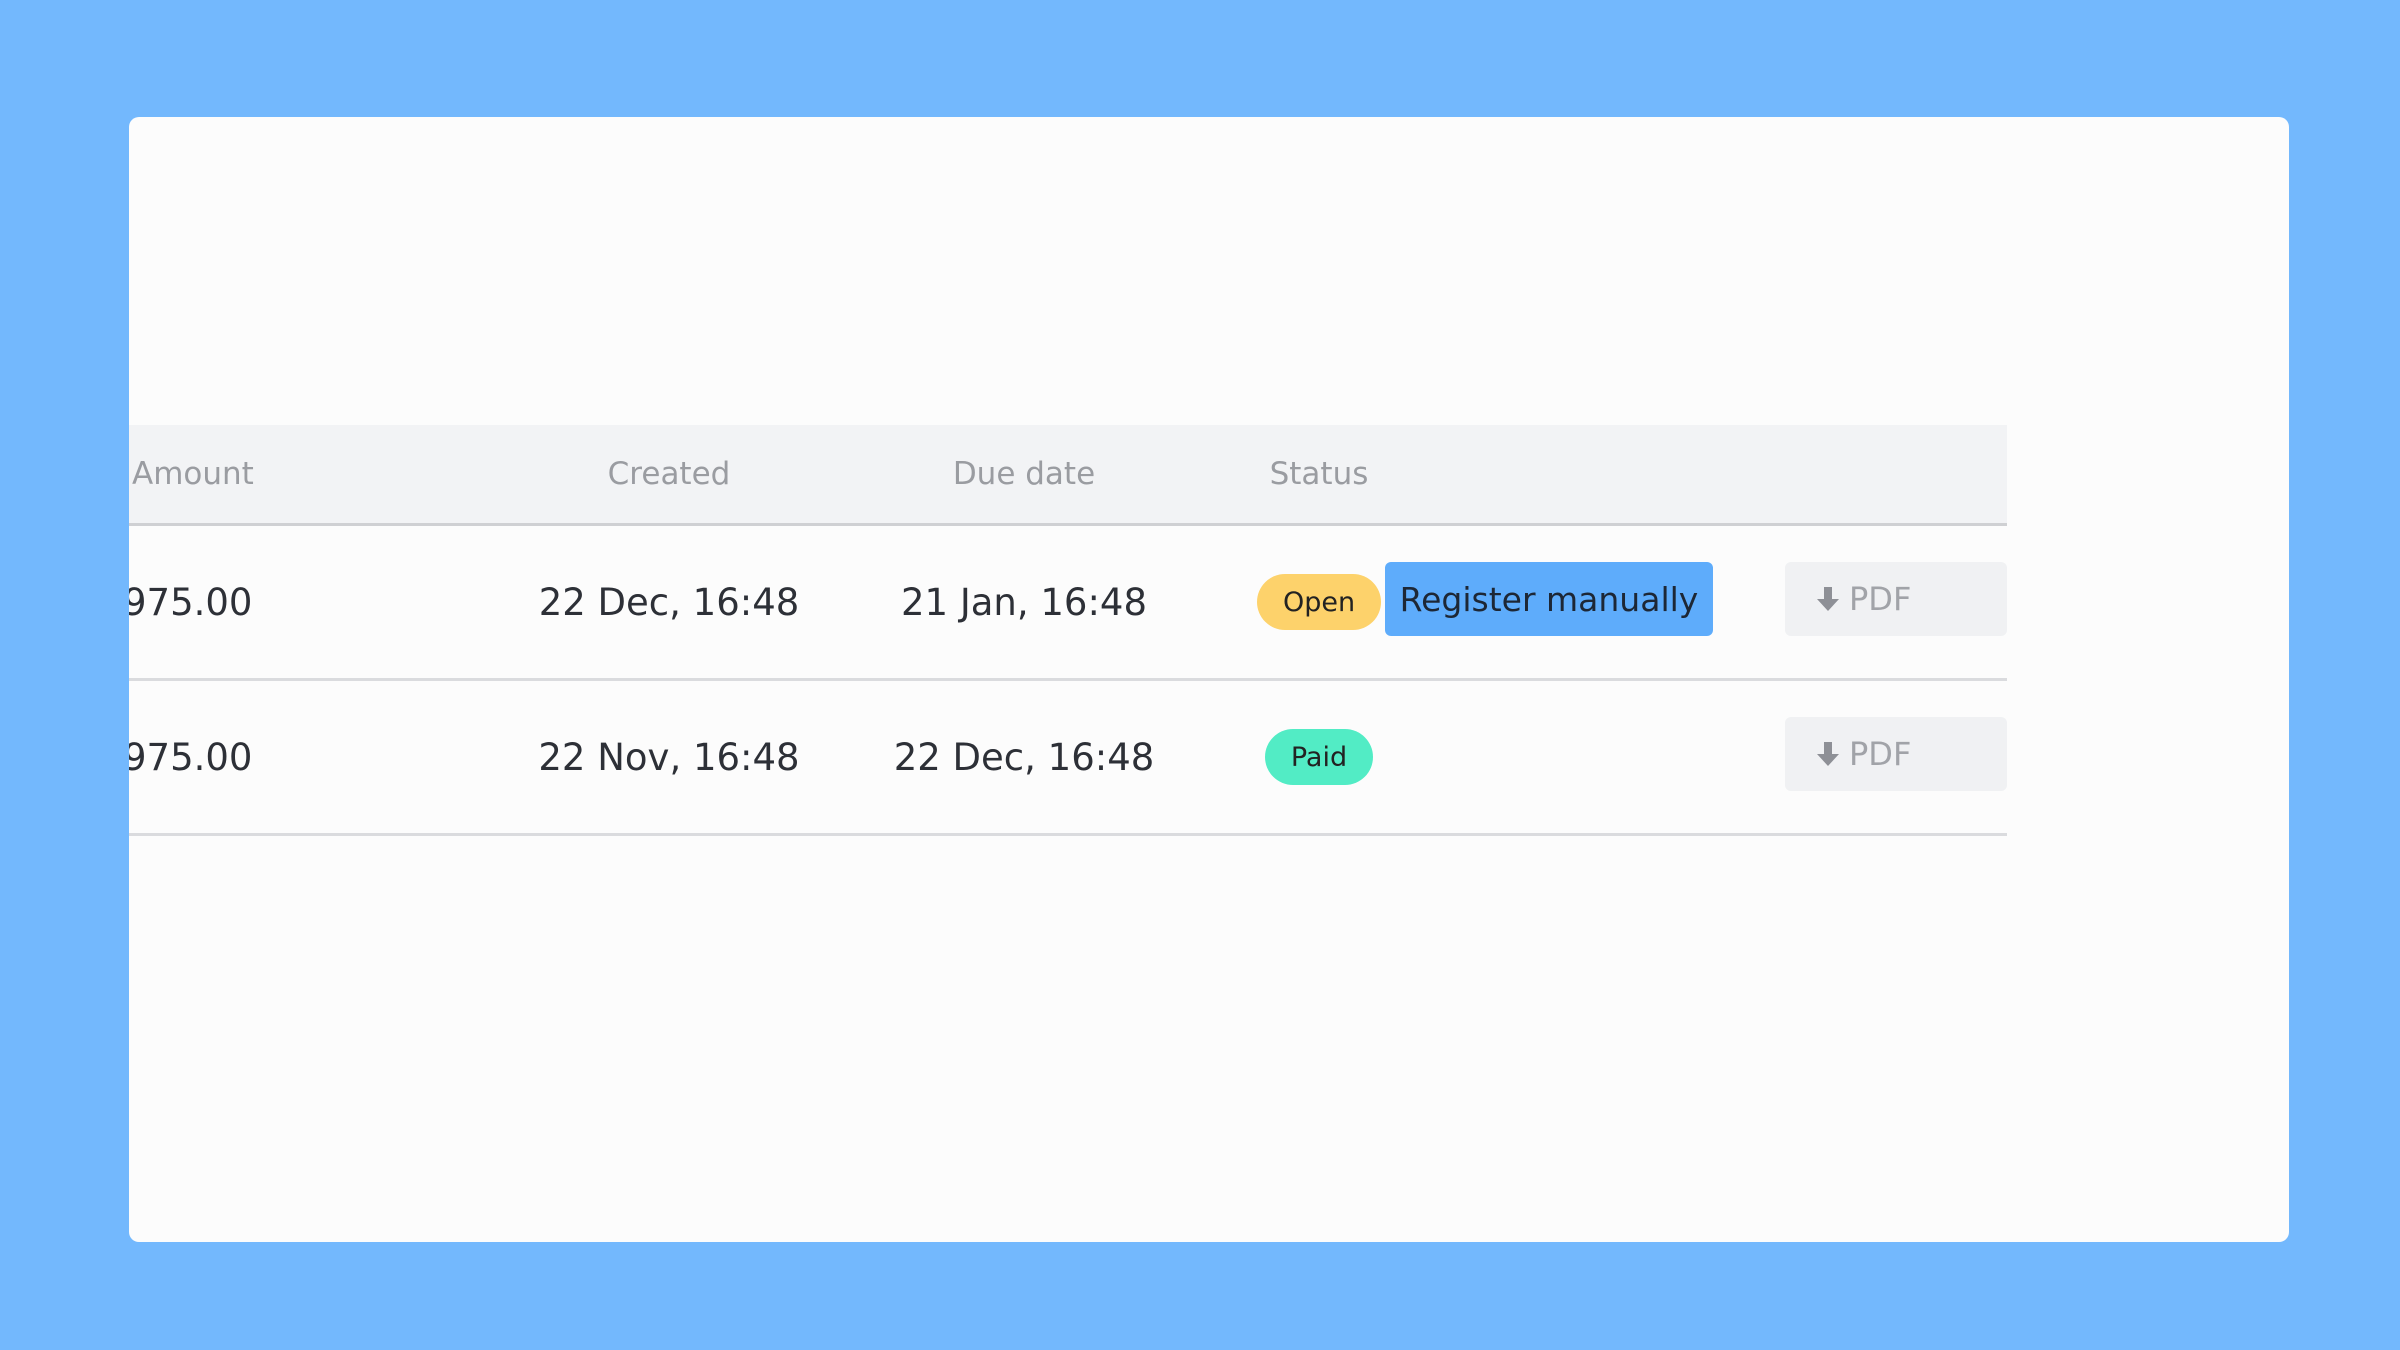  Describe the element at coordinates (669, 474) in the screenshot. I see `column-header-created: Created` at that location.